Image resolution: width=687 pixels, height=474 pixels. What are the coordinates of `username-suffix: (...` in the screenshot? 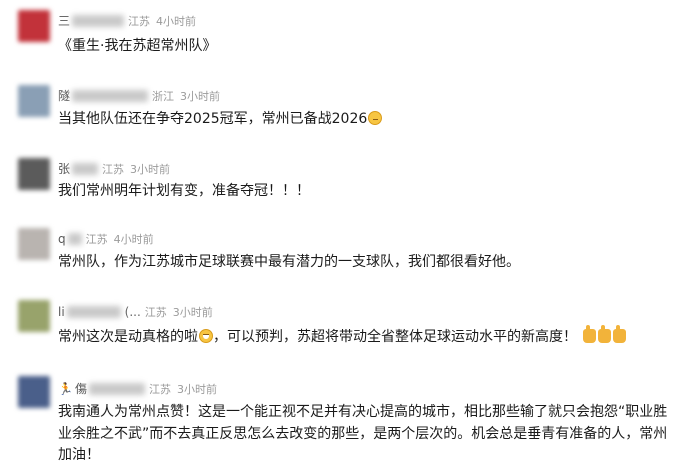 It's located at (132, 312).